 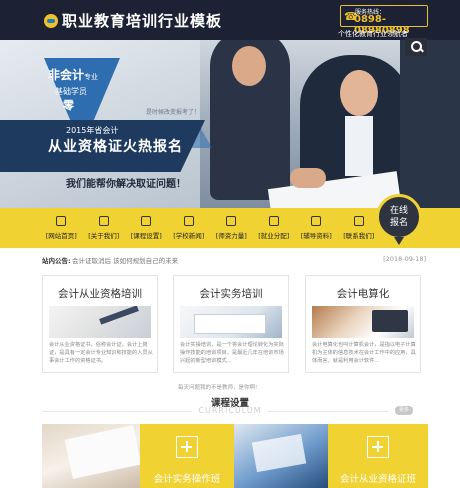 I want to click on card-title: 会计电算化, so click(x=363, y=294).